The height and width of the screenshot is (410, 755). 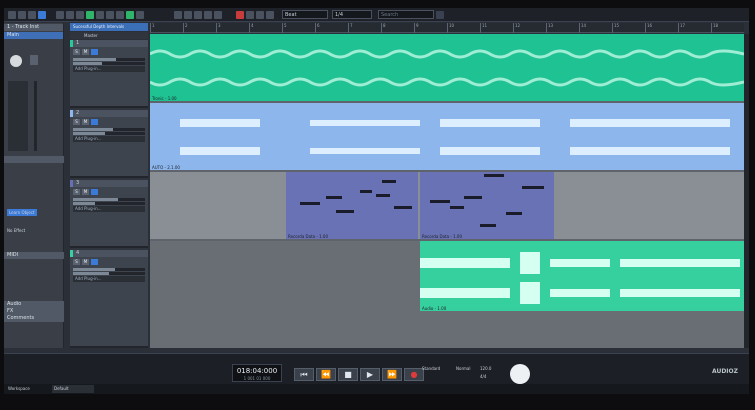 What do you see at coordinates (178, 15) in the screenshot?
I see `marker-icon` at bounding box center [178, 15].